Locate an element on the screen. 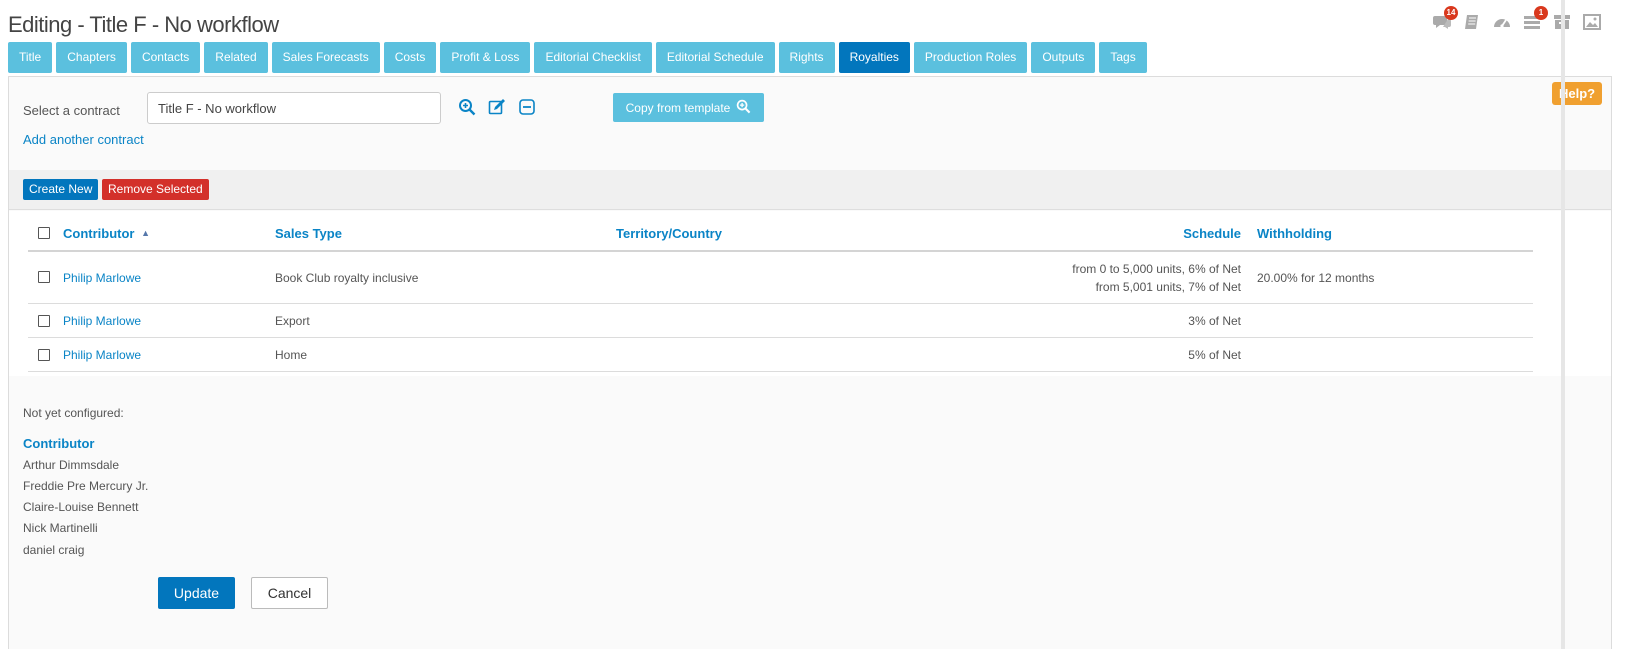  header-schedule: Schedule is located at coordinates (1191, 233).